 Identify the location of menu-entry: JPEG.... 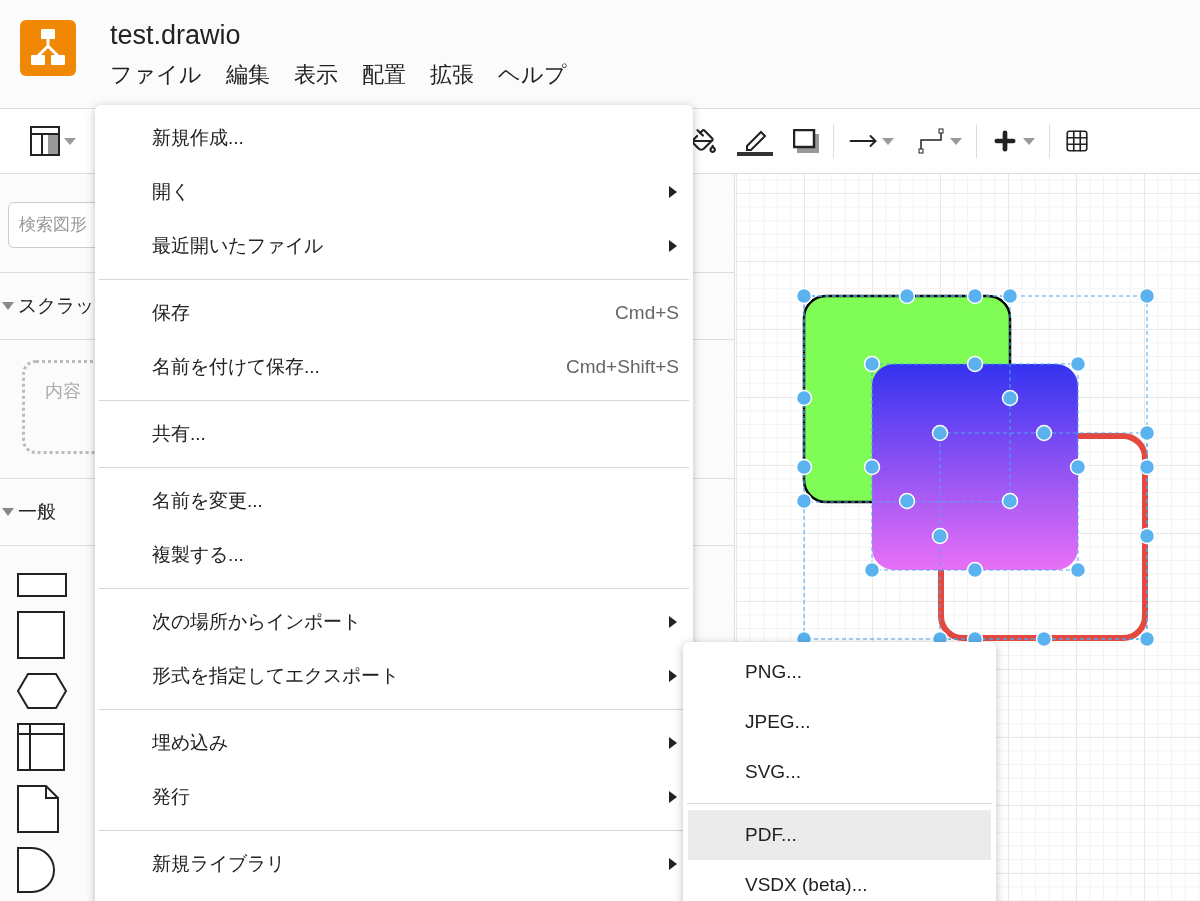
(839, 722).